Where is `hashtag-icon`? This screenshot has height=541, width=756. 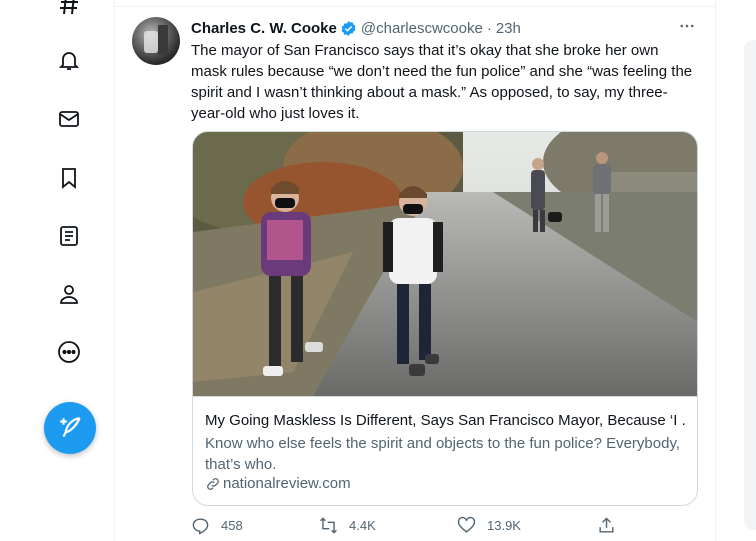 hashtag-icon is located at coordinates (69, 9).